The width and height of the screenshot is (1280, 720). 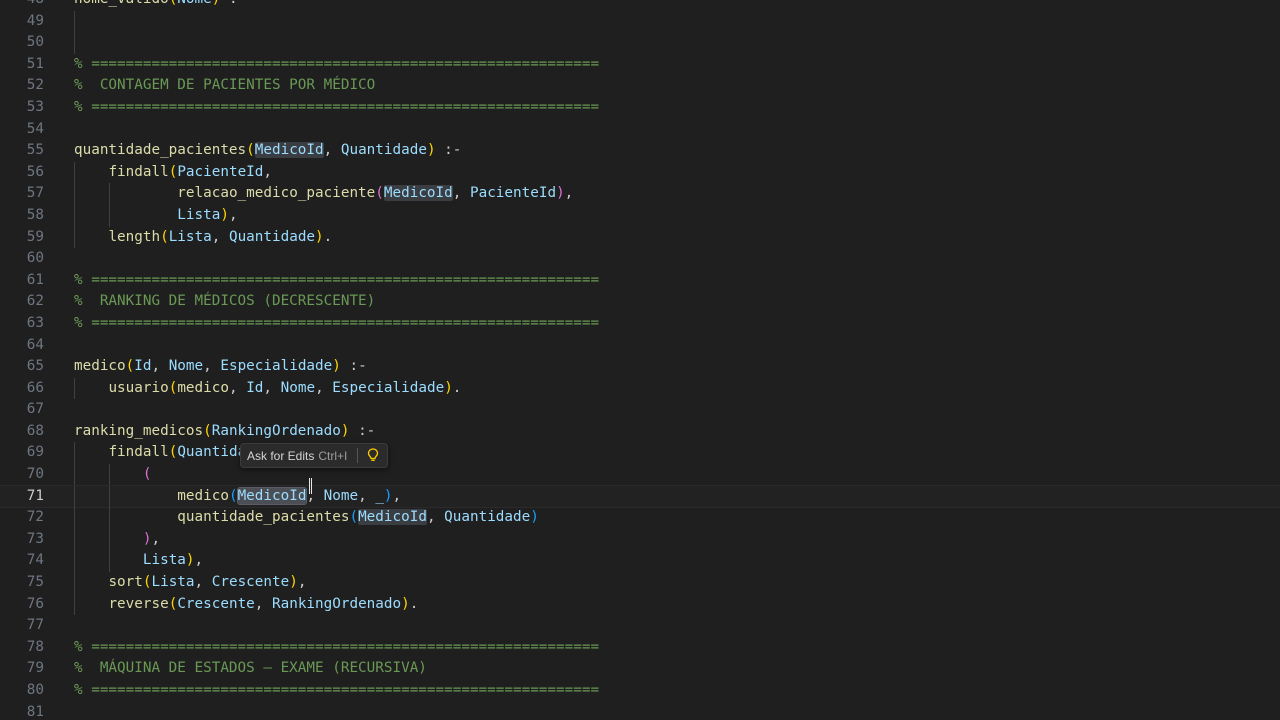 What do you see at coordinates (130, 366) in the screenshot?
I see `code-token: (` at bounding box center [130, 366].